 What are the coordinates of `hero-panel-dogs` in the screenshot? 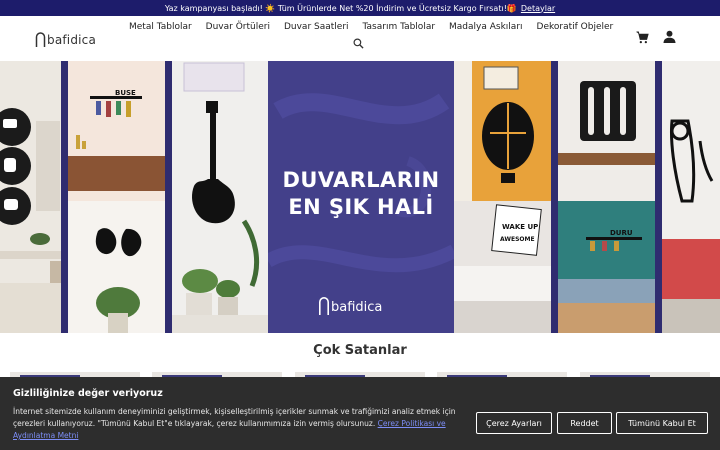 It's located at (691, 197).